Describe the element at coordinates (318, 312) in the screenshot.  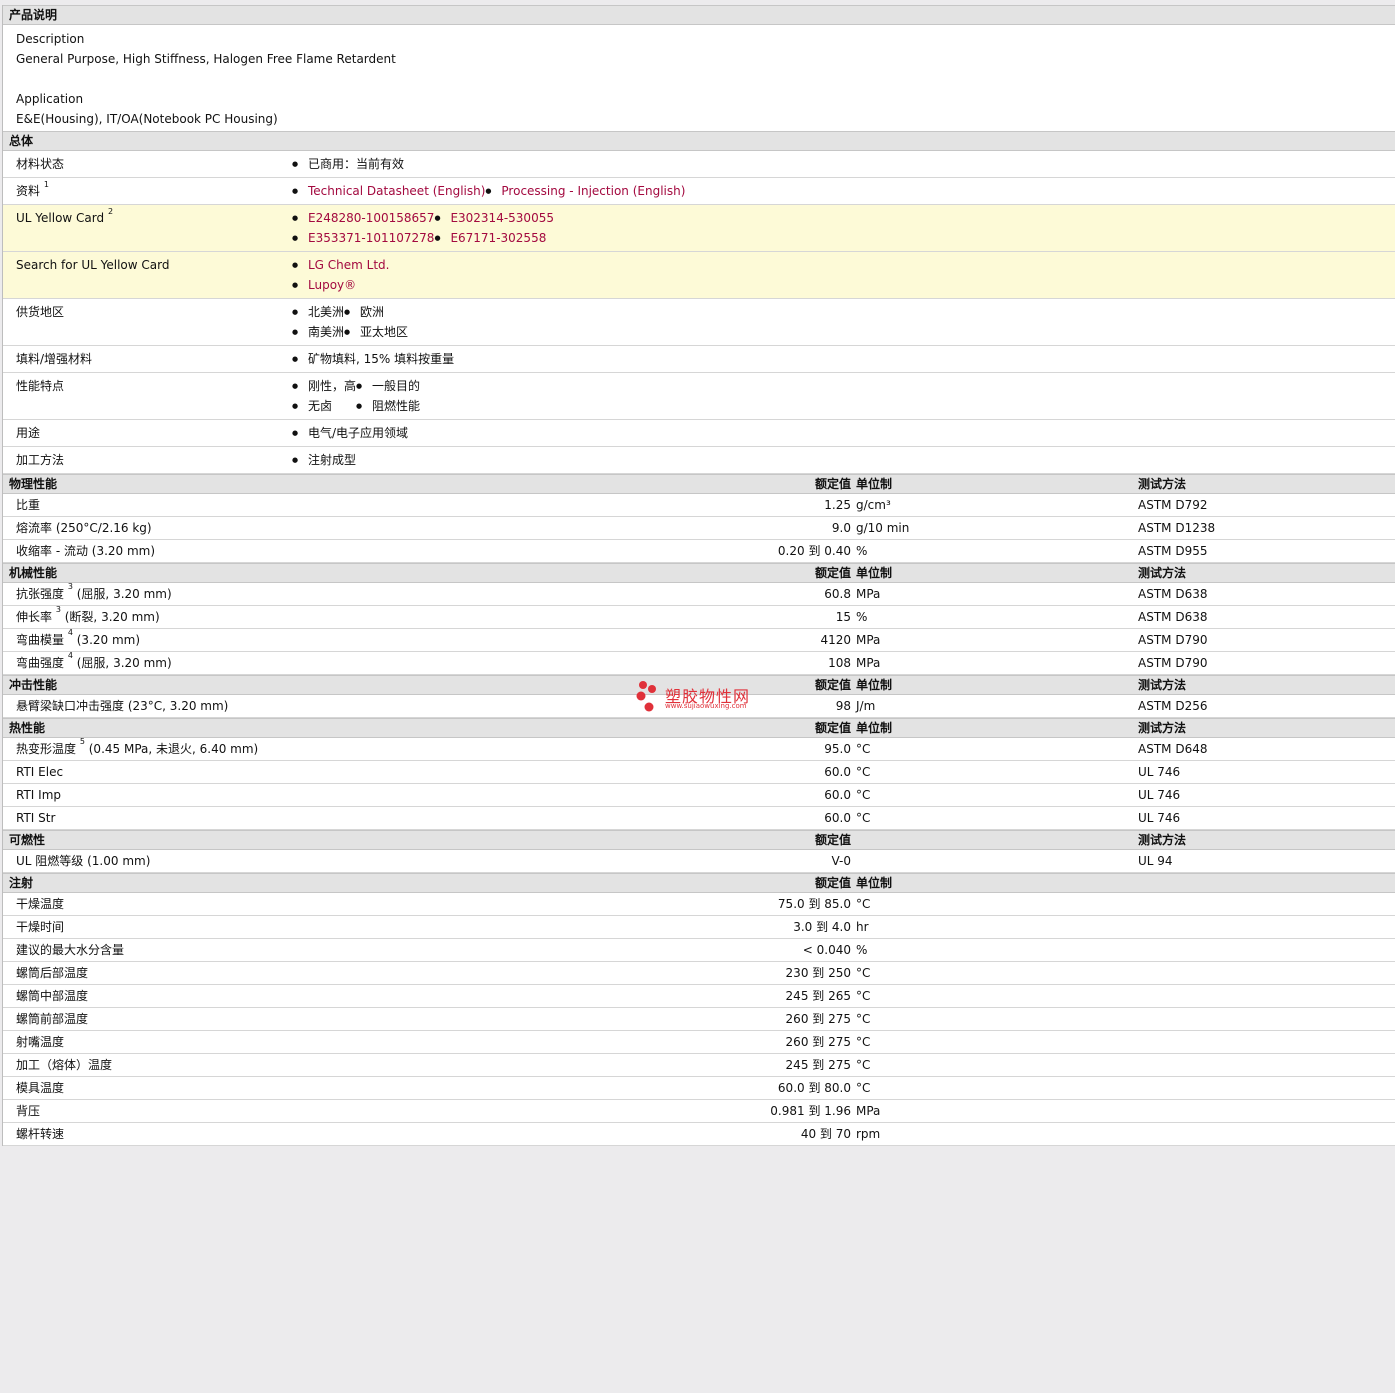
I see `value-item: 北美洲` at that location.